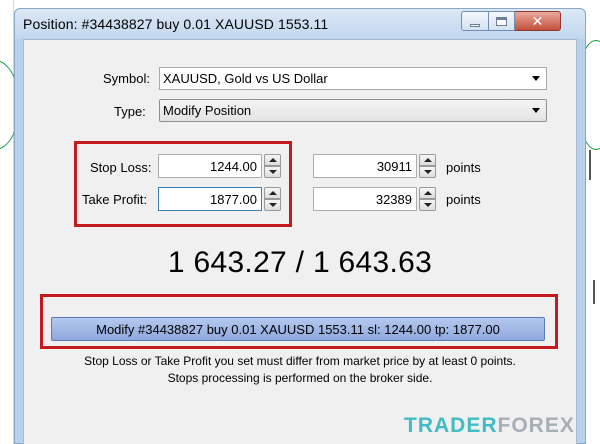 The image size is (600, 444). What do you see at coordinates (463, 167) in the screenshot?
I see `stop-loss-points-unit: points` at bounding box center [463, 167].